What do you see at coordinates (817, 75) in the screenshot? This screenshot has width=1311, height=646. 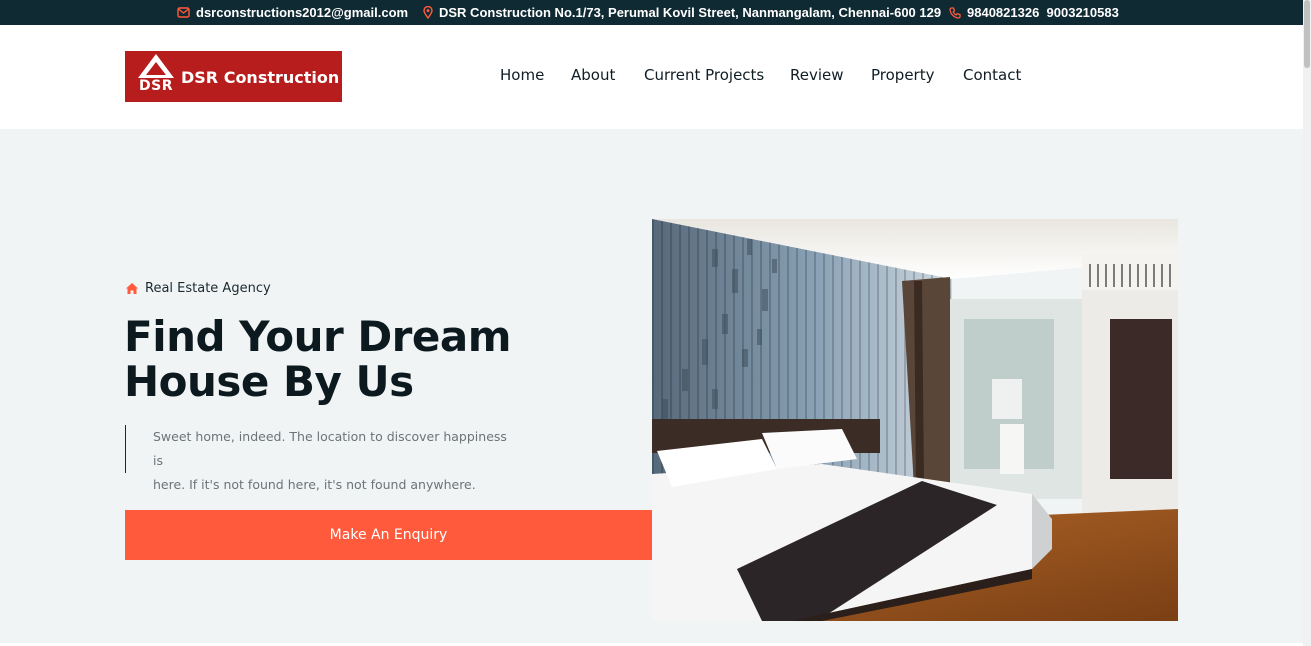 I see `nav-review: Review` at bounding box center [817, 75].